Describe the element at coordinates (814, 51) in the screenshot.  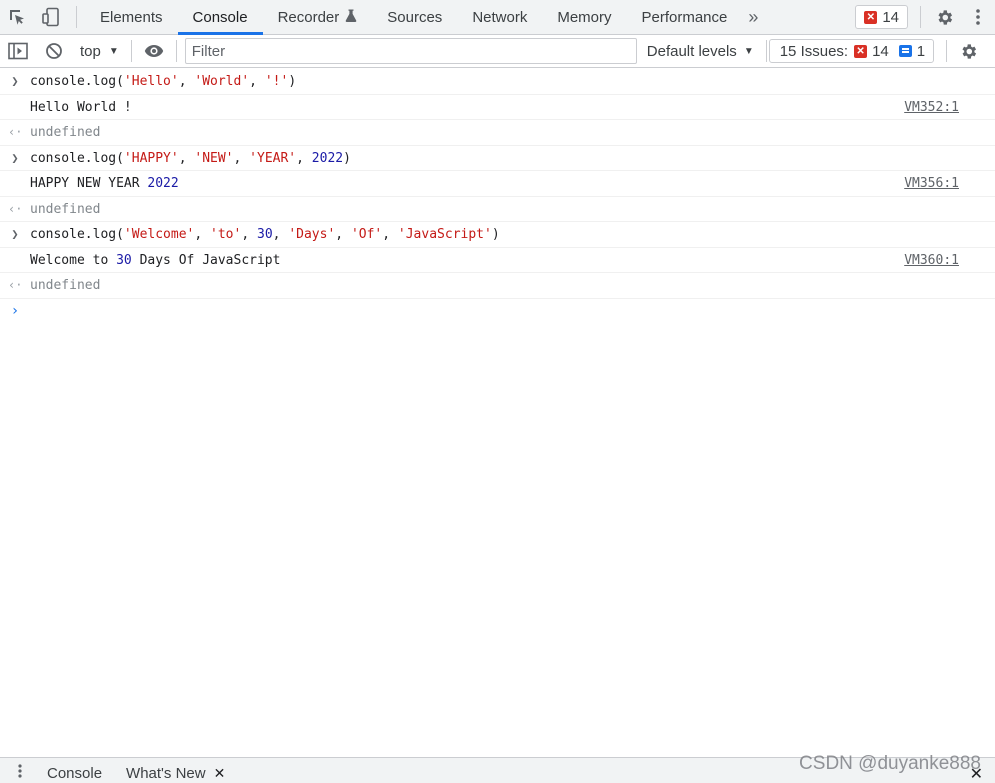
I see `issues-label: 15 Issues:` at that location.